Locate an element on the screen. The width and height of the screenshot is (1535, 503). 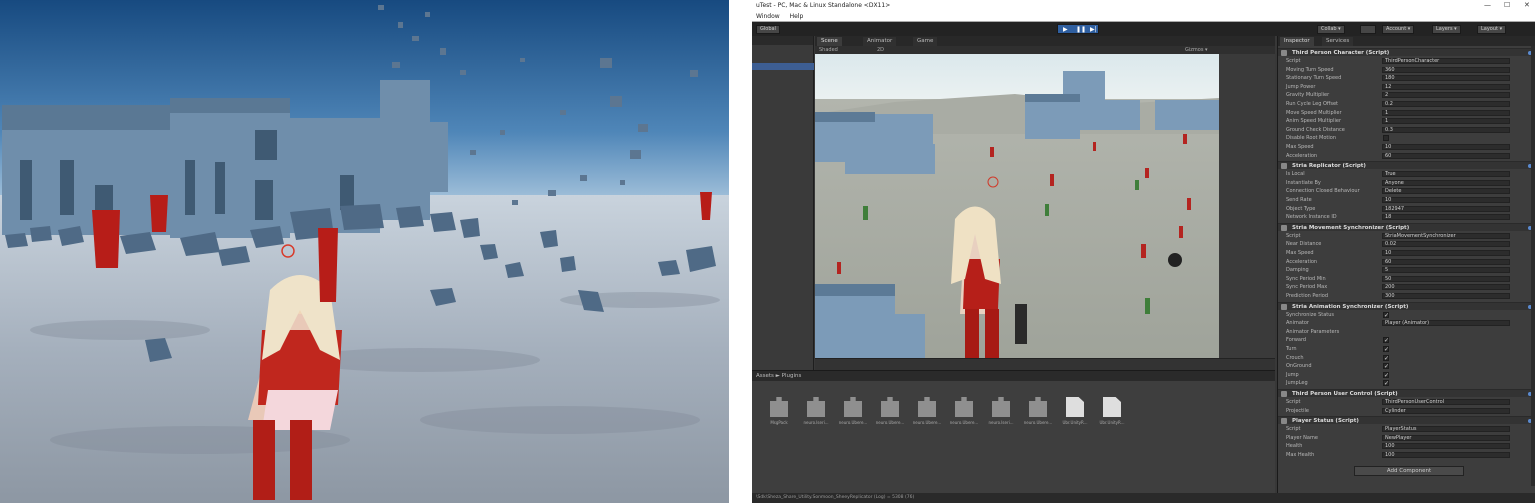
property-label: Jump is located at coordinates (1292, 374).